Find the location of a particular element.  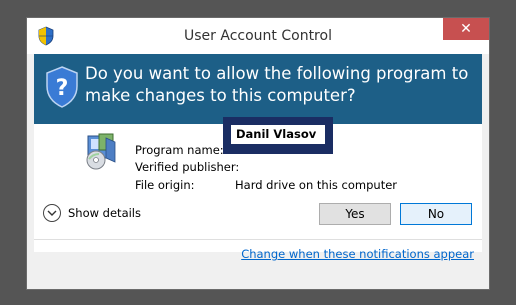

show-details-toggle: Show details is located at coordinates (92, 213).